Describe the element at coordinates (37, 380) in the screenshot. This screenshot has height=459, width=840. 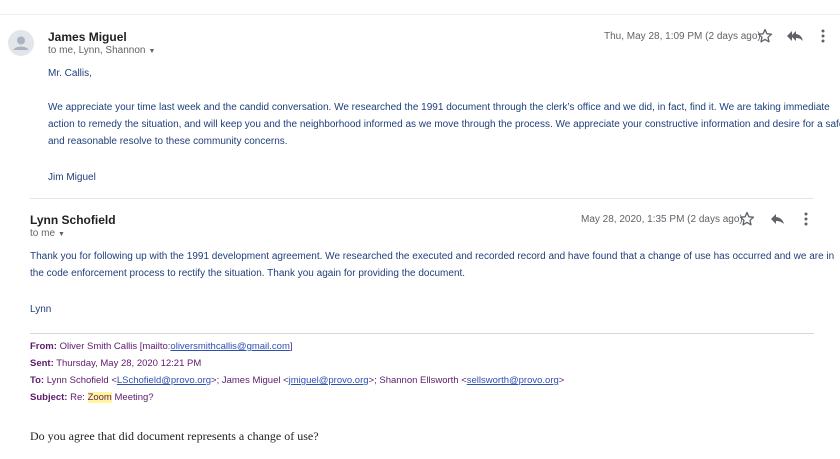
I see `quoted-to-label: To:` at that location.